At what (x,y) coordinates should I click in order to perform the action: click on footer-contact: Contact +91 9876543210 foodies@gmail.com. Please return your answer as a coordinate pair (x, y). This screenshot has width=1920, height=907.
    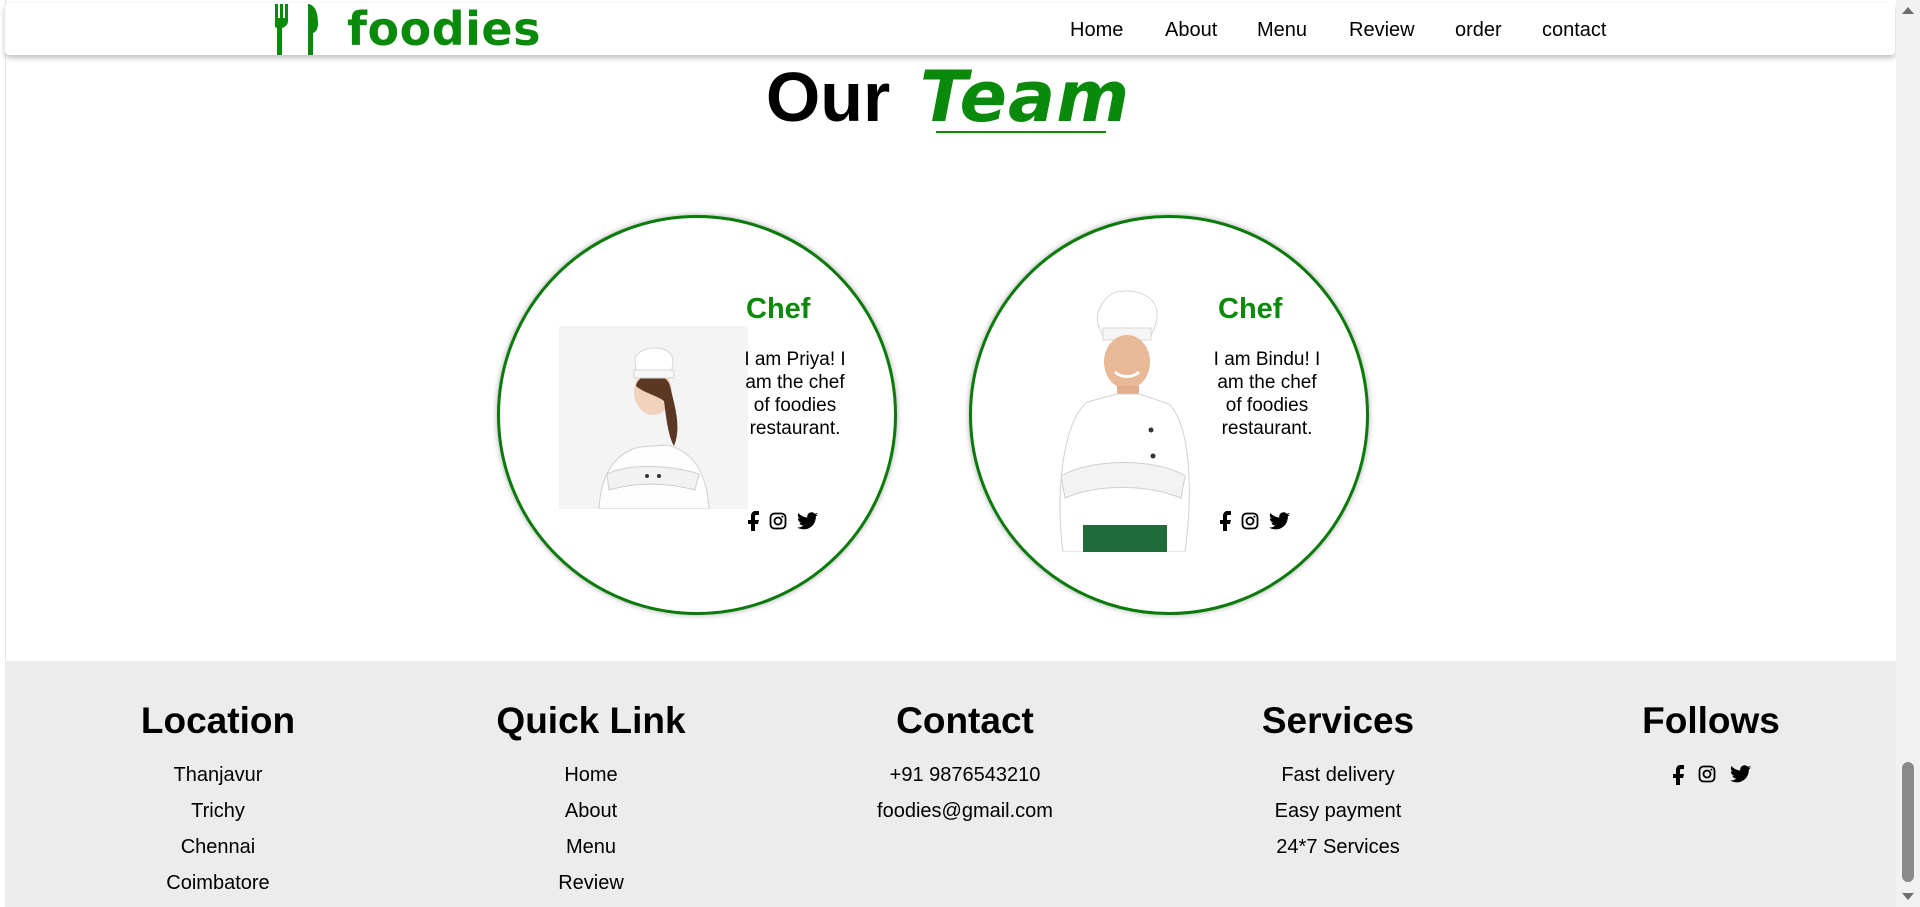
    Looking at the image, I should click on (965, 764).